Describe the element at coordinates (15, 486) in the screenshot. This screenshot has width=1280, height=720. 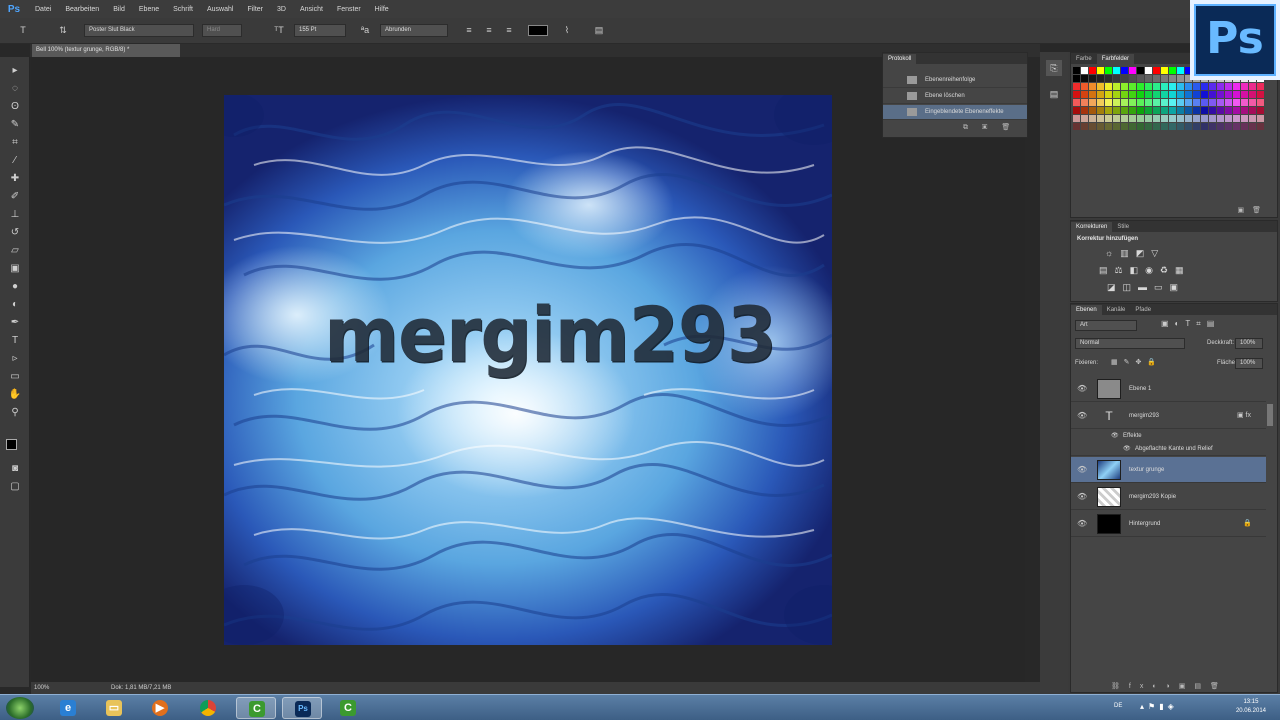
I see `screen-mode-icon: ▢` at that location.